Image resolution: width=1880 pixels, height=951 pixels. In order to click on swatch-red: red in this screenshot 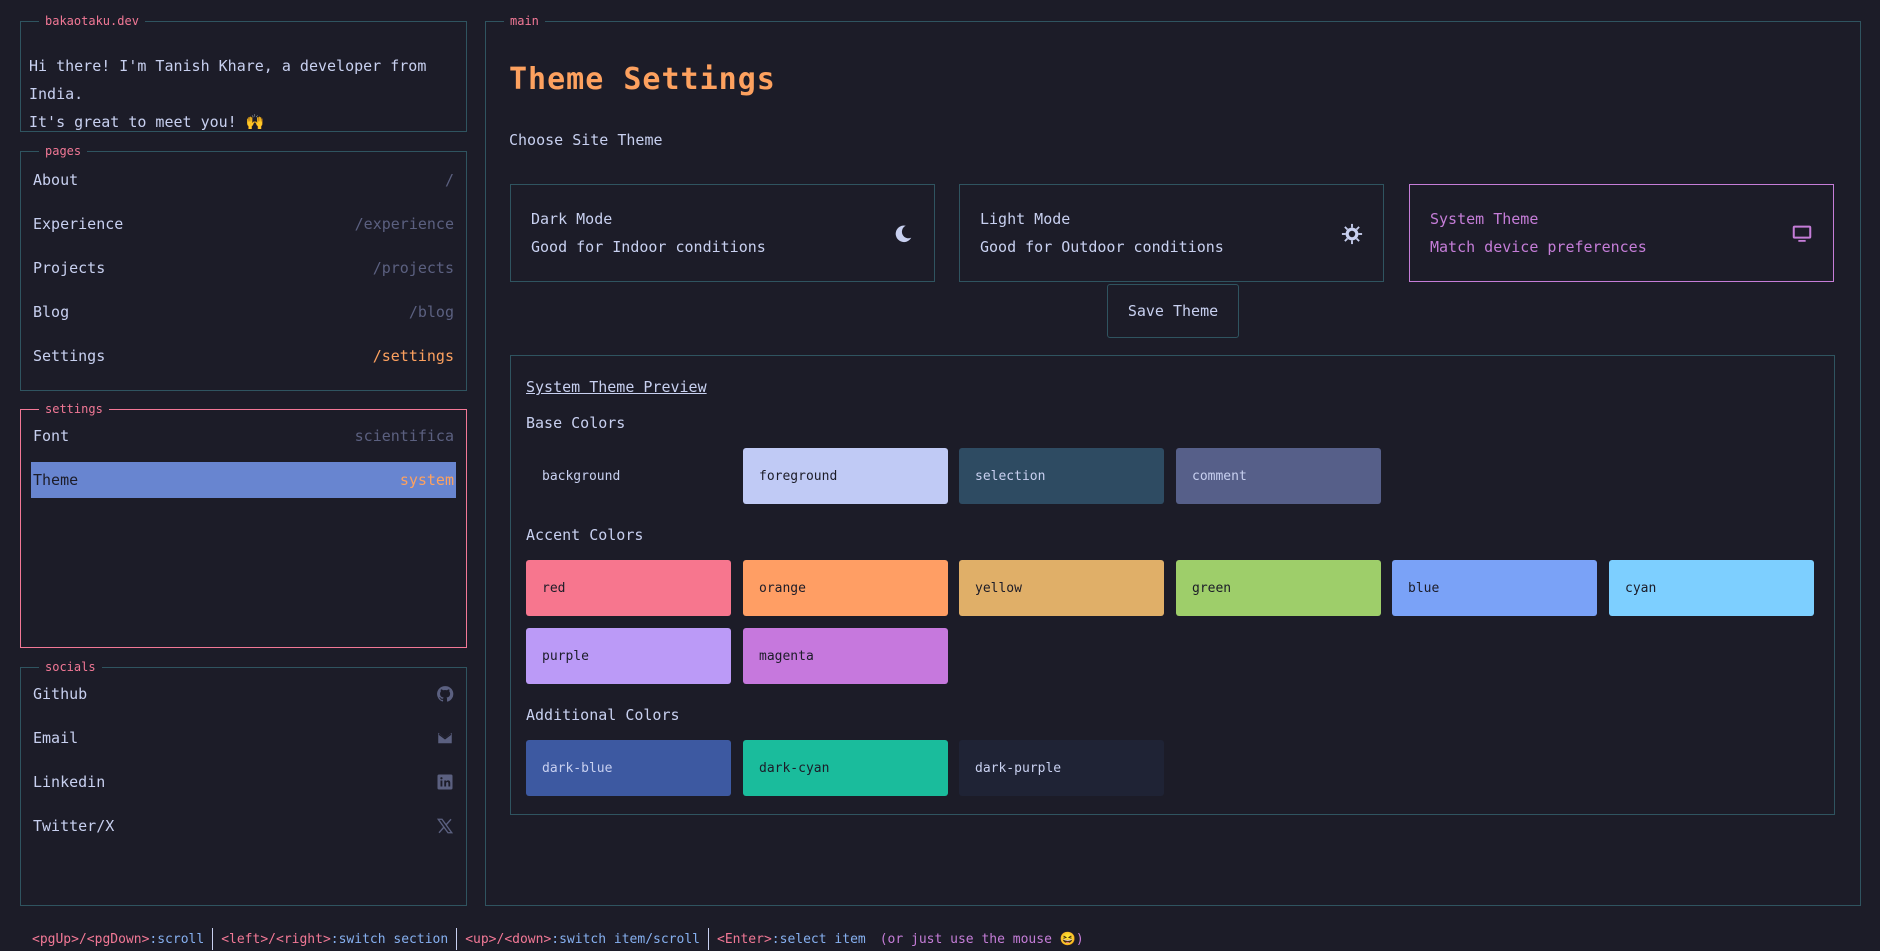, I will do `click(628, 588)`.